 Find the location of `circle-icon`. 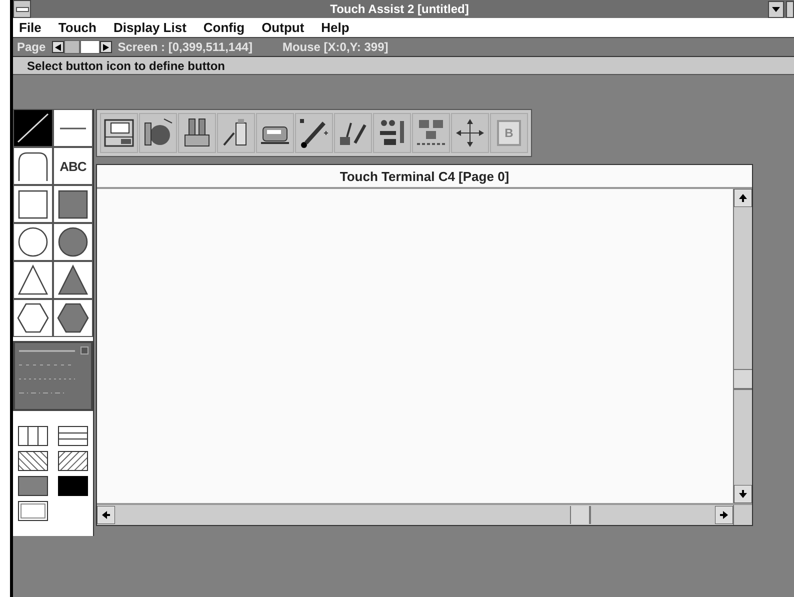

circle-icon is located at coordinates (33, 242).